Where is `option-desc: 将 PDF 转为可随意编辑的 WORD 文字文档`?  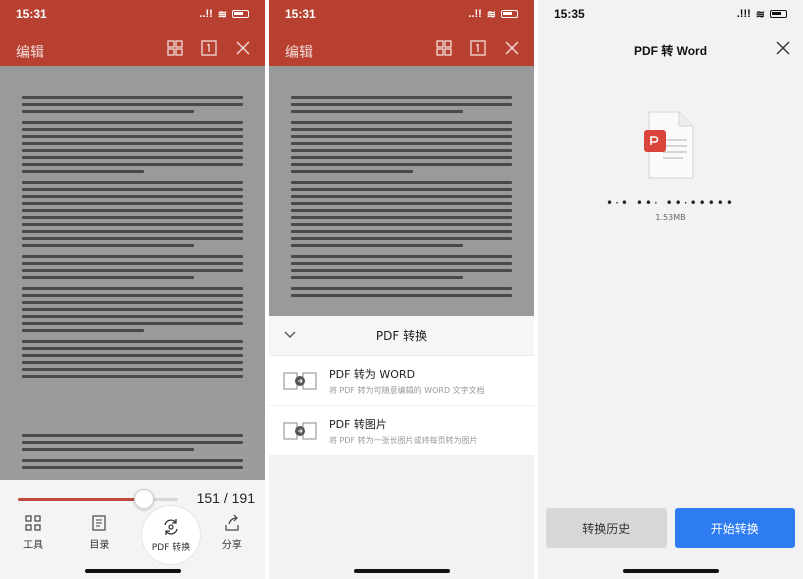
option-desc: 将 PDF 转为可随意编辑的 WORD 文字文档 is located at coordinates (407, 390).